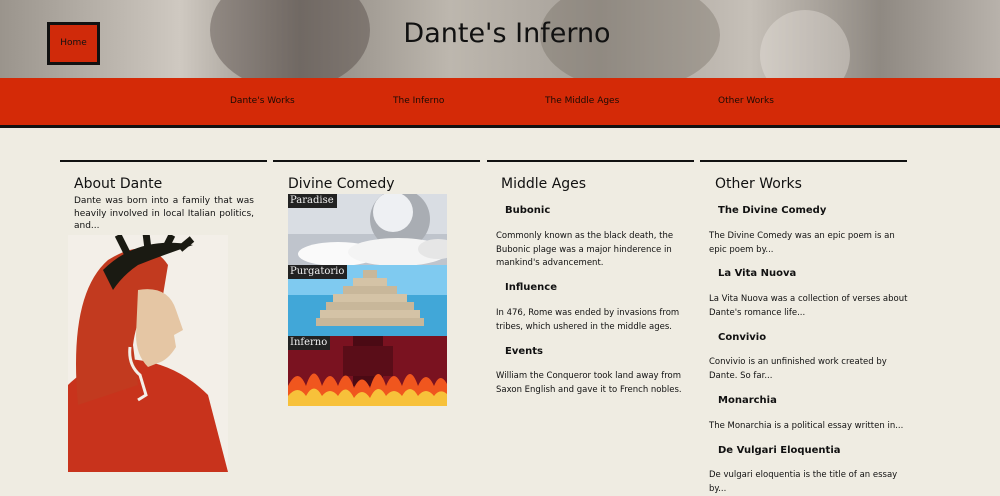 This screenshot has height=496, width=1000. I want to click on divine-comedy-heading: Divine Comedy, so click(341, 184).